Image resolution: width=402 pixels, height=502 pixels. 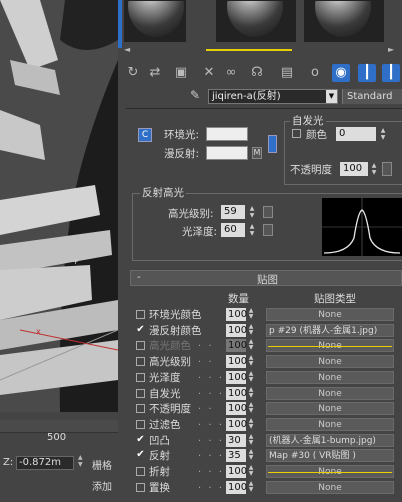 I want to click on map-amount-field: 35, so click(x=236, y=455).